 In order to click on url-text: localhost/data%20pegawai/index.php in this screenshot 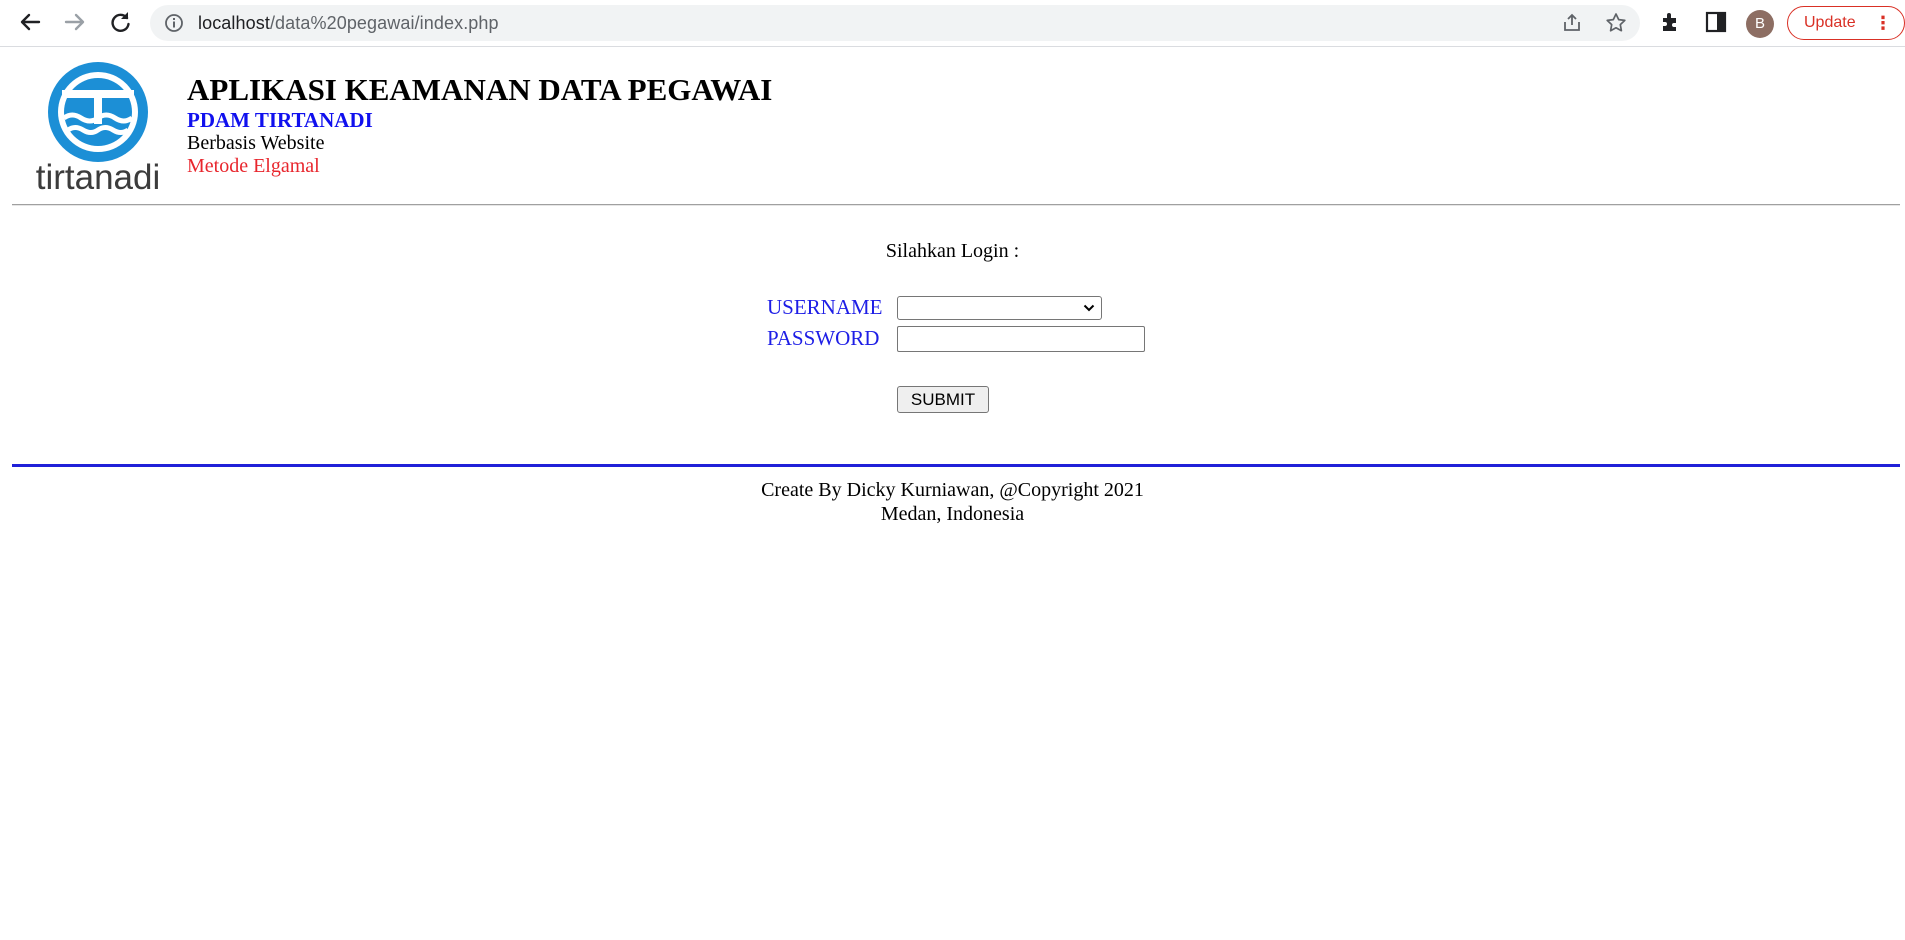, I will do `click(348, 23)`.